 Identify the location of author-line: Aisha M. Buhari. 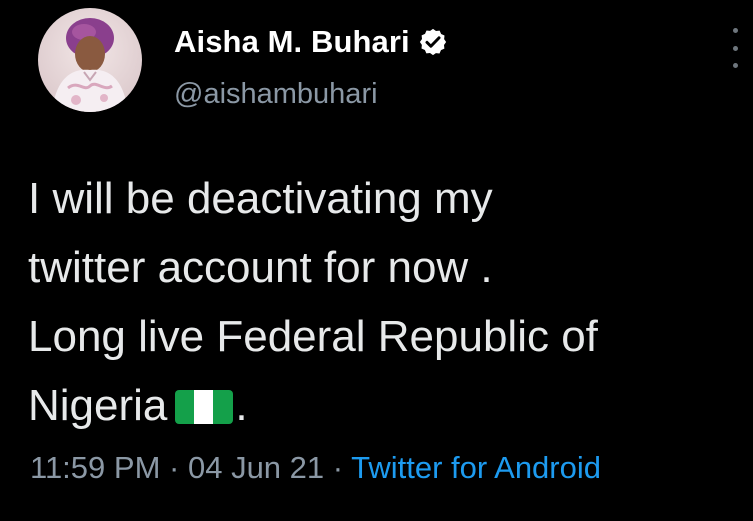
(311, 42).